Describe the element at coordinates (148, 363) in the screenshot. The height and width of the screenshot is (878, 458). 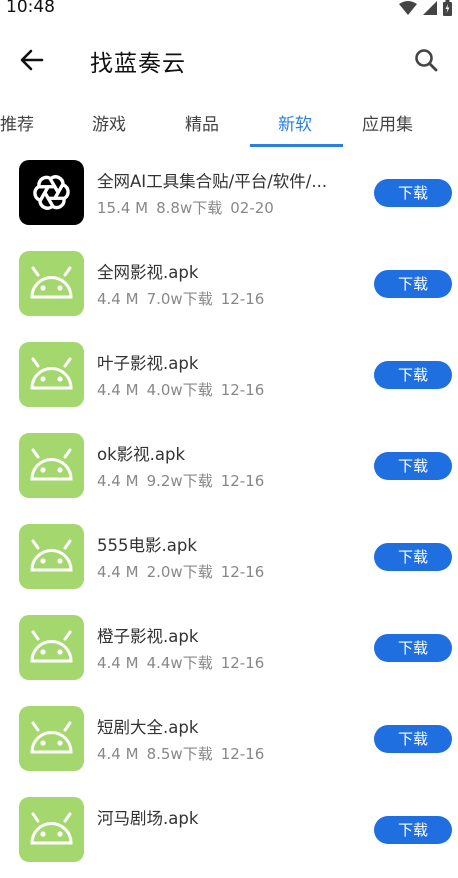
I see `app-name: 叶子影视.apk` at that location.